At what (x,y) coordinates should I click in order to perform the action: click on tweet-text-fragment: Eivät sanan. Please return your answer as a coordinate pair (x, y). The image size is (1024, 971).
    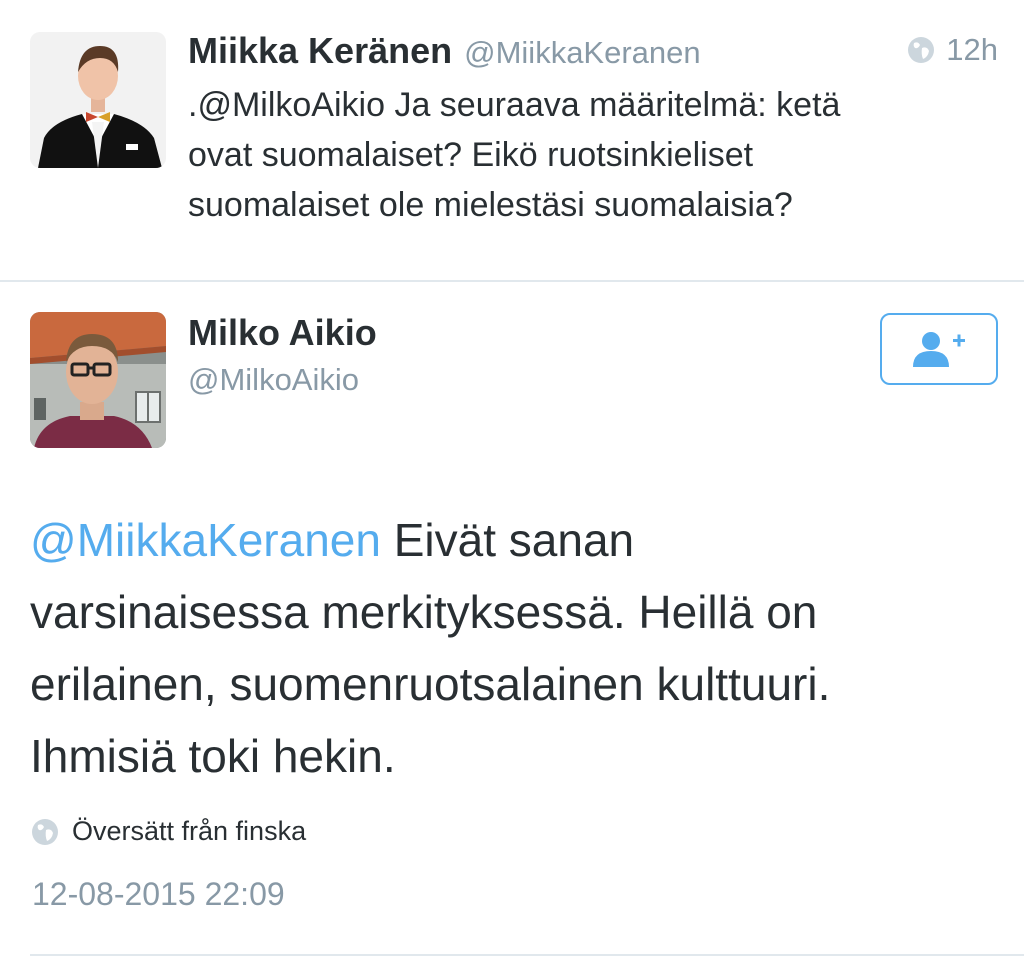
    Looking at the image, I should click on (507, 540).